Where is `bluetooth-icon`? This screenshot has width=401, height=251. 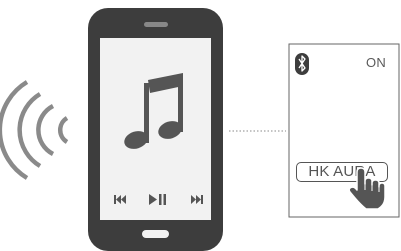
bluetooth-icon is located at coordinates (302, 64).